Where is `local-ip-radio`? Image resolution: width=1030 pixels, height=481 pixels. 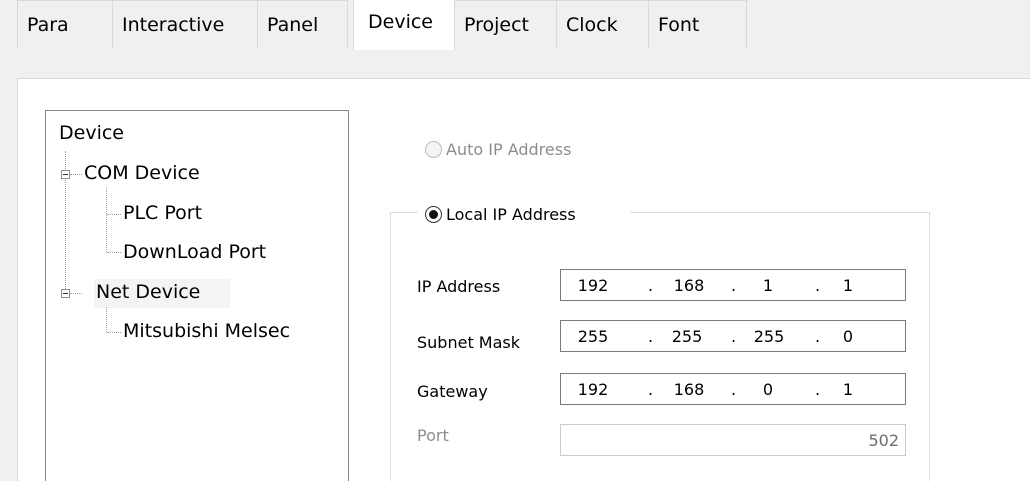 local-ip-radio is located at coordinates (433, 214).